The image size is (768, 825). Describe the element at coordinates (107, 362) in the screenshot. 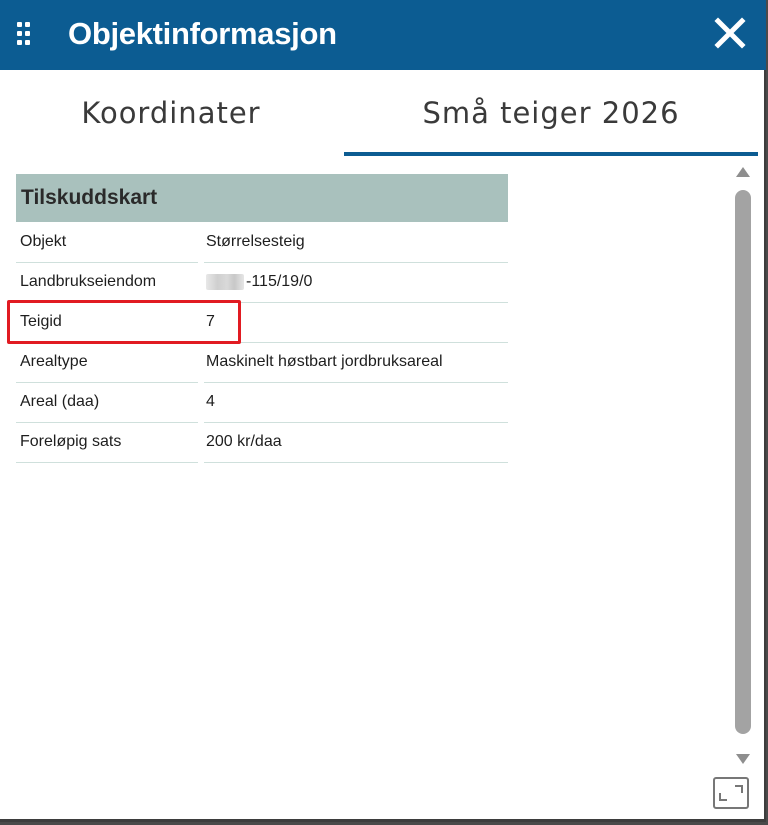

I see `row-key: Arealtype` at that location.